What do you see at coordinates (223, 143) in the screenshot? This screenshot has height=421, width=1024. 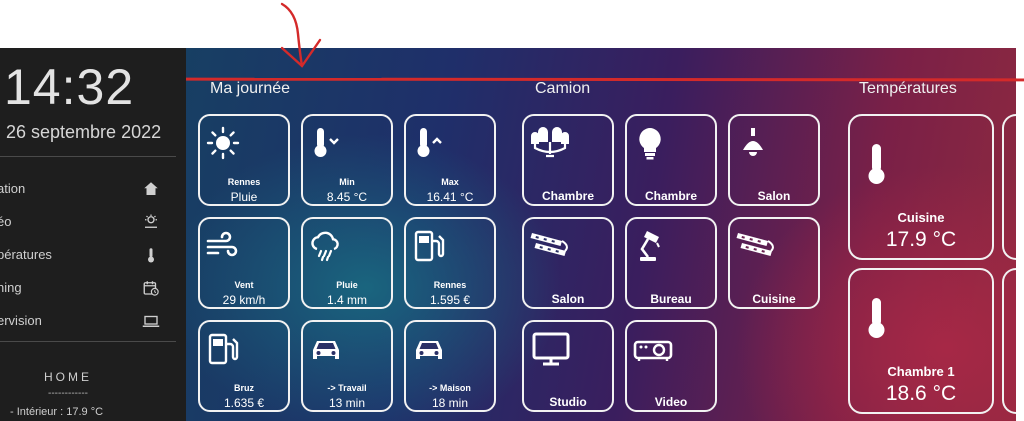 I see `sun-icon` at bounding box center [223, 143].